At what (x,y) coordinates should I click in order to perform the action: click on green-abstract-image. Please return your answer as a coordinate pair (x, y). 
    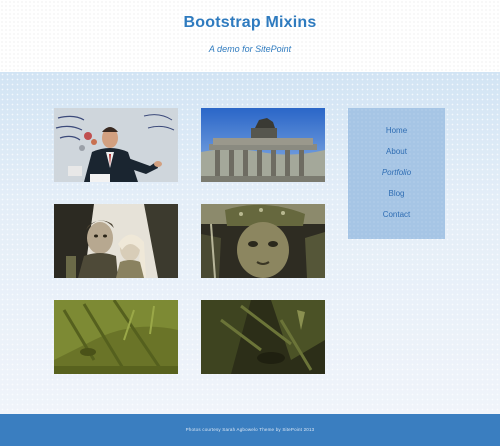
    Looking at the image, I should click on (116, 337).